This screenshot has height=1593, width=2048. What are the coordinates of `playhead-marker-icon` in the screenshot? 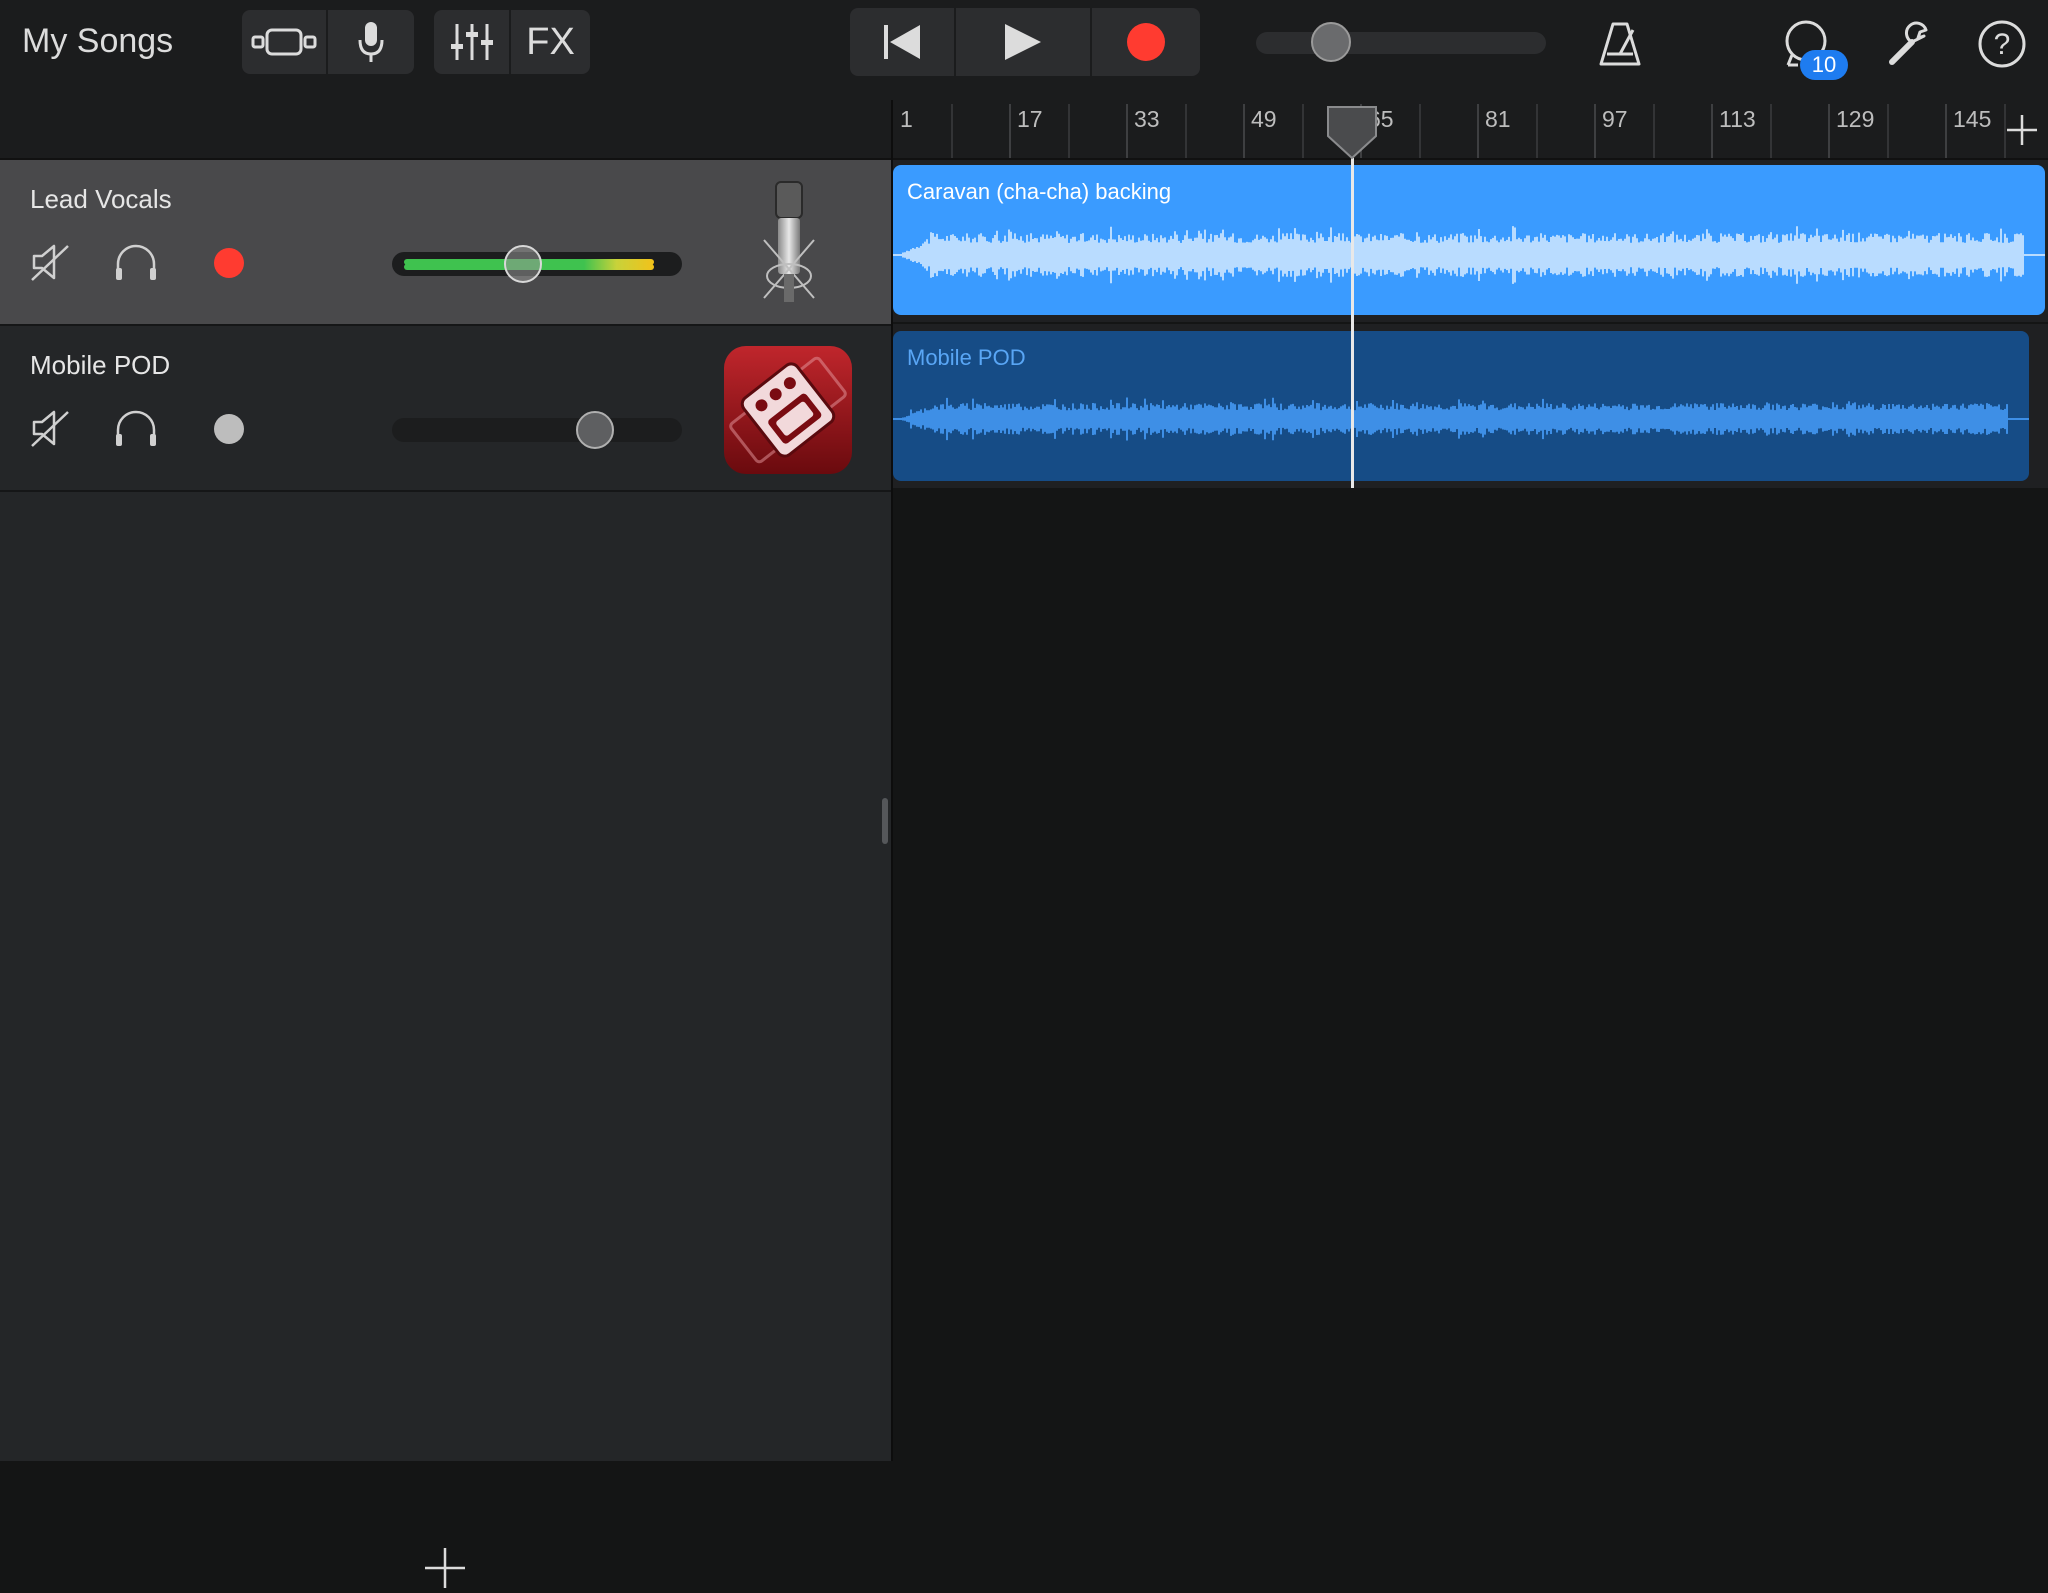 It's located at (1352, 133).